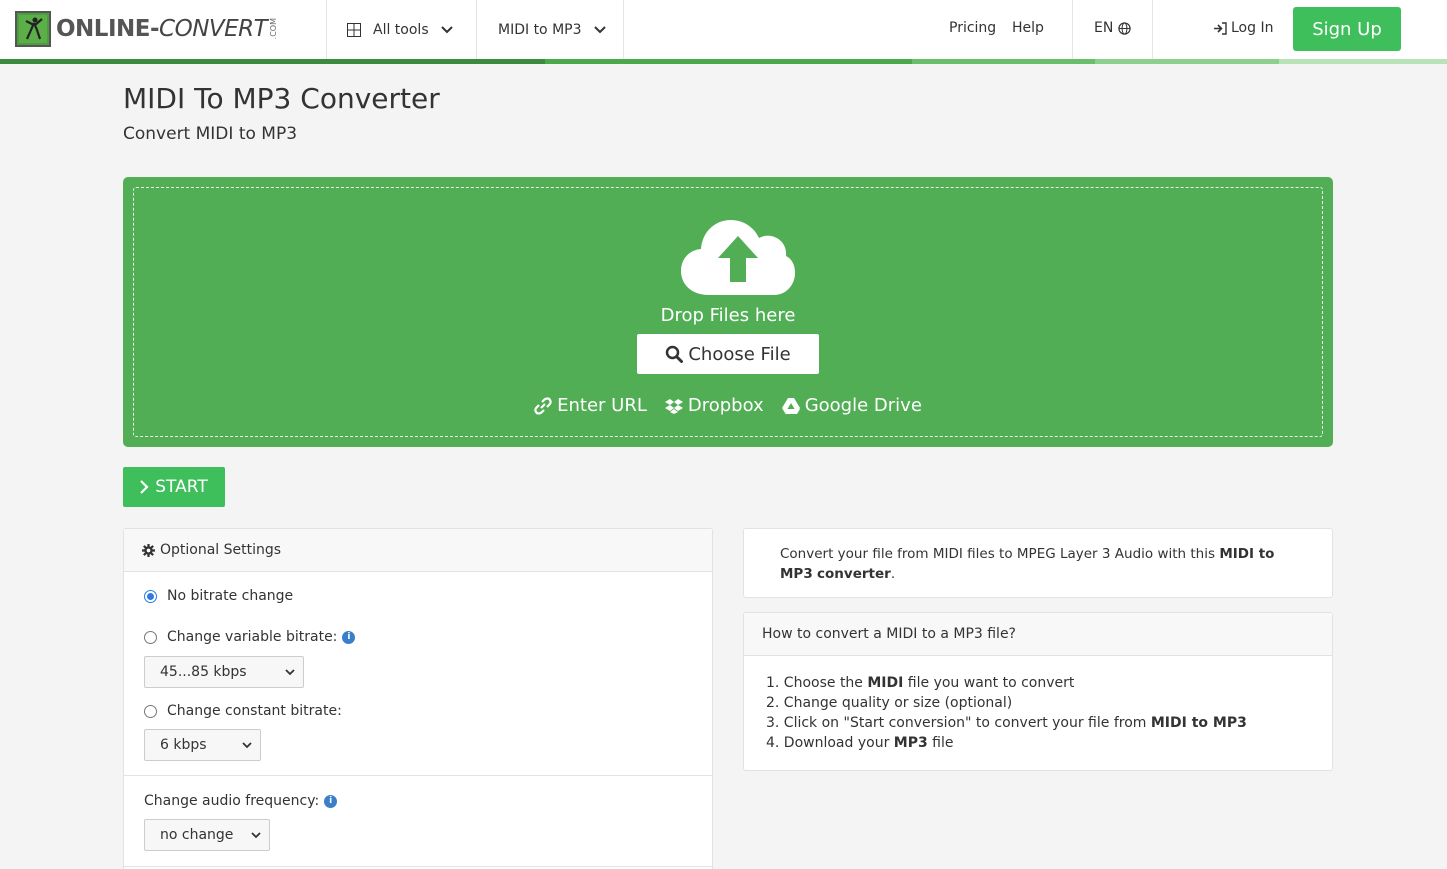 The height and width of the screenshot is (869, 1447). I want to click on constant-bitrate-option: Change constant bitrate:, so click(243, 711).